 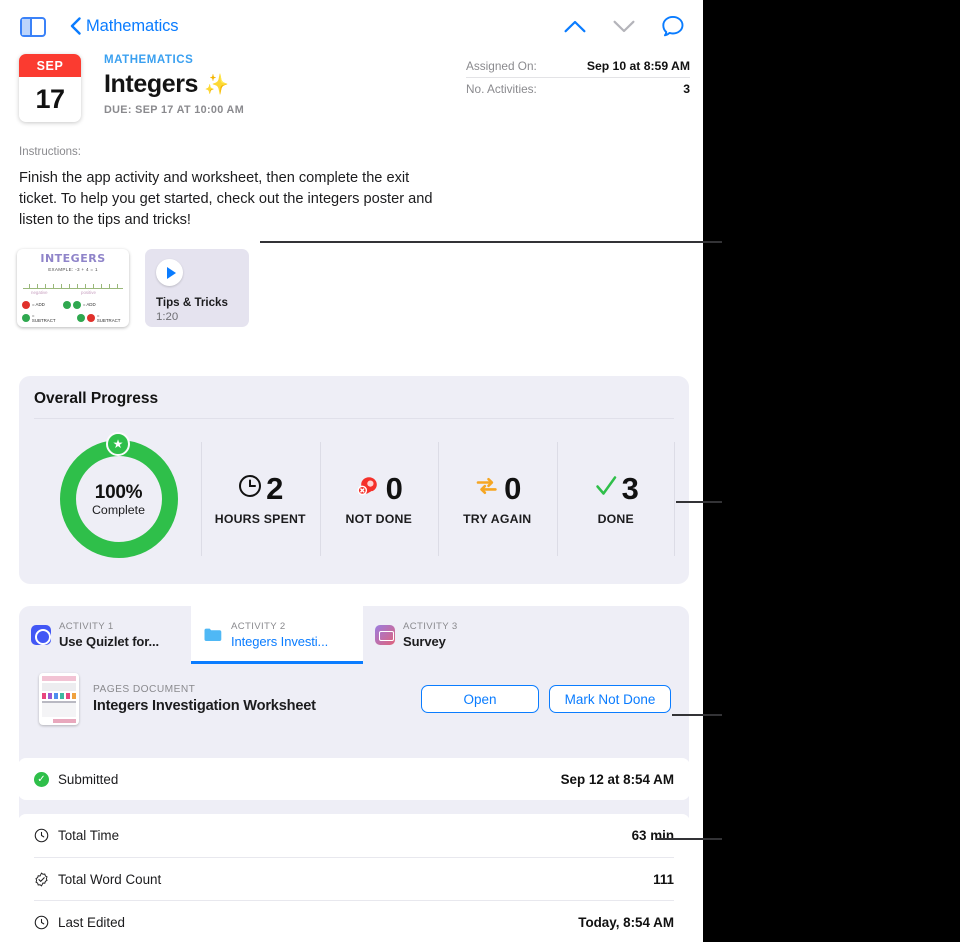 I want to click on info-row-word-count: Total Word Count 111, so click(x=354, y=878).